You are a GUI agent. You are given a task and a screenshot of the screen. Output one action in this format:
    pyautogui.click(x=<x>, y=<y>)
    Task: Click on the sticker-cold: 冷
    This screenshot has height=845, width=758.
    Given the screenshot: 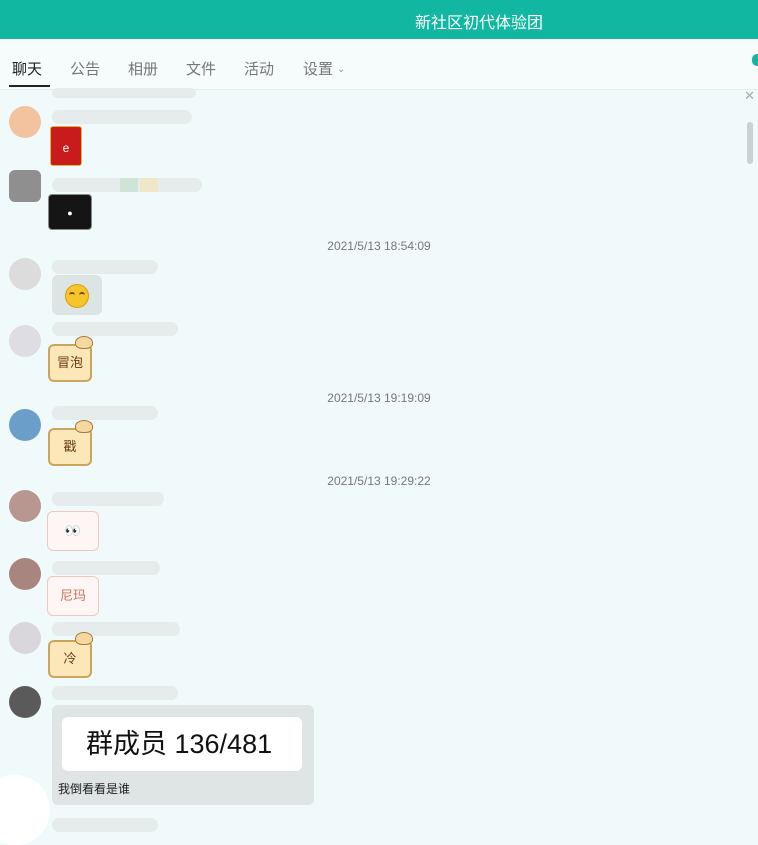 What is the action you would take?
    pyautogui.click(x=70, y=655)
    